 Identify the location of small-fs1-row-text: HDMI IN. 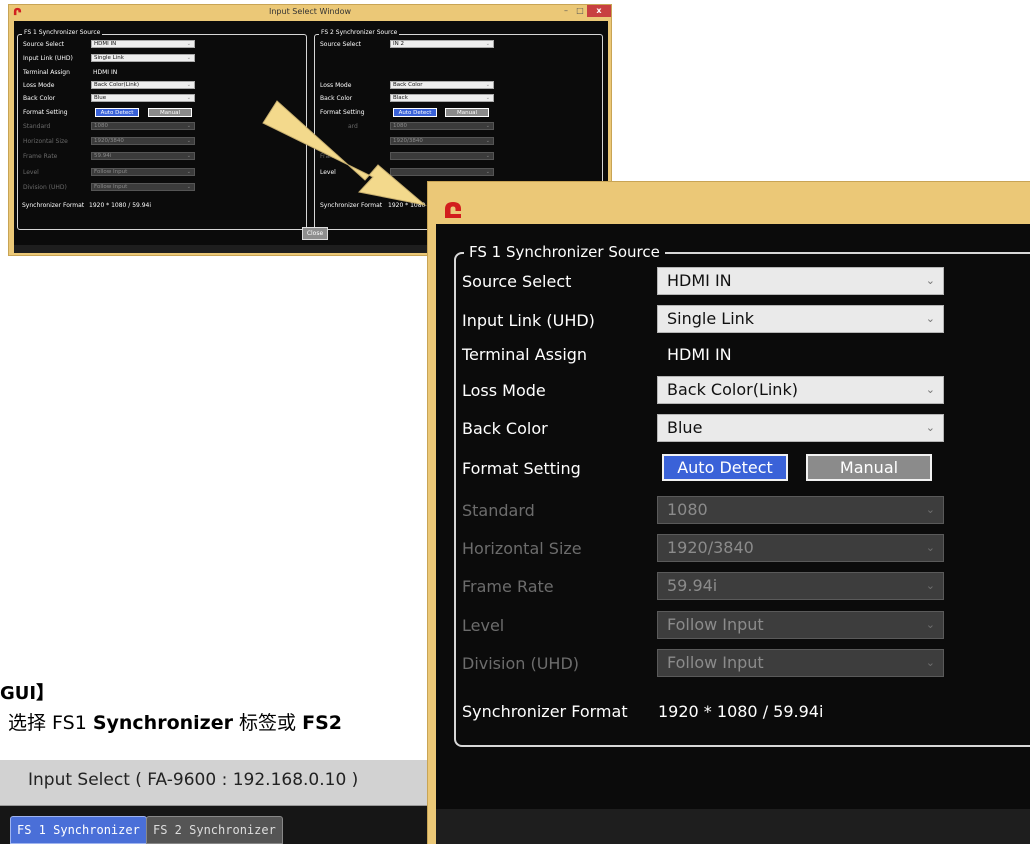
(105, 72).